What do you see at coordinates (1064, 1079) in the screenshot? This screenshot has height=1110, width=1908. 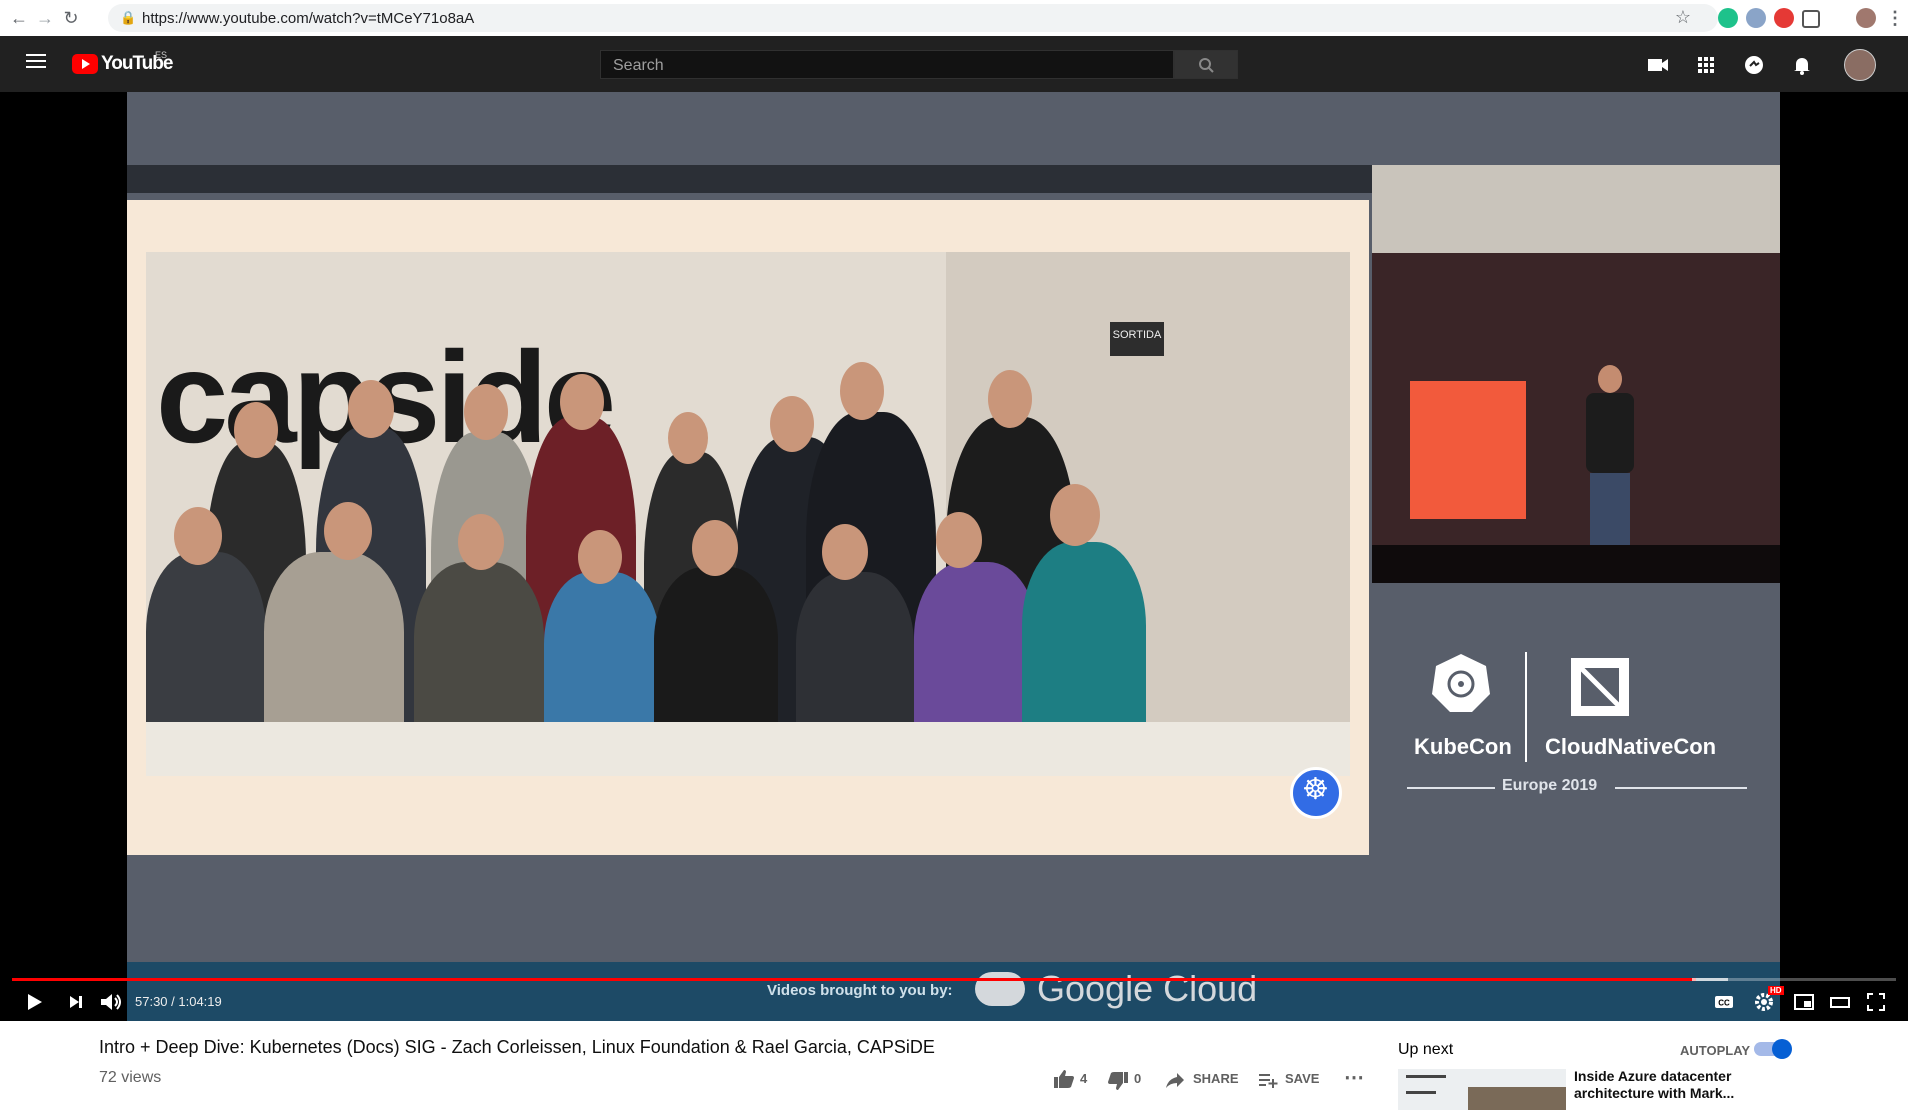 I see `like-icon` at bounding box center [1064, 1079].